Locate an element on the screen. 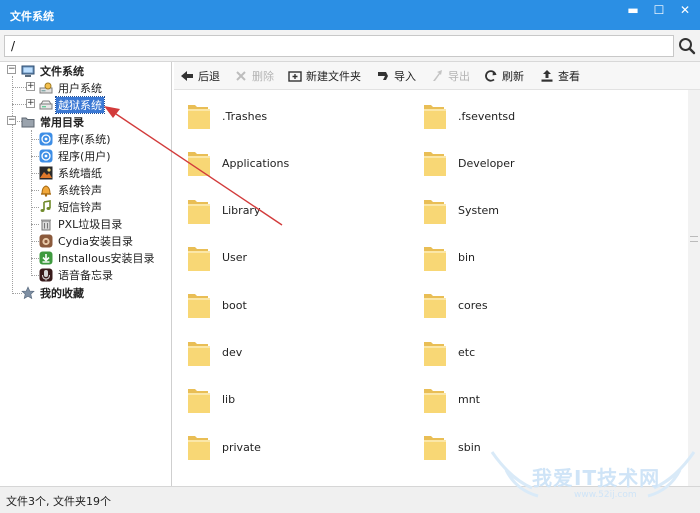  file-item: Developer is located at coordinates (537, 163).